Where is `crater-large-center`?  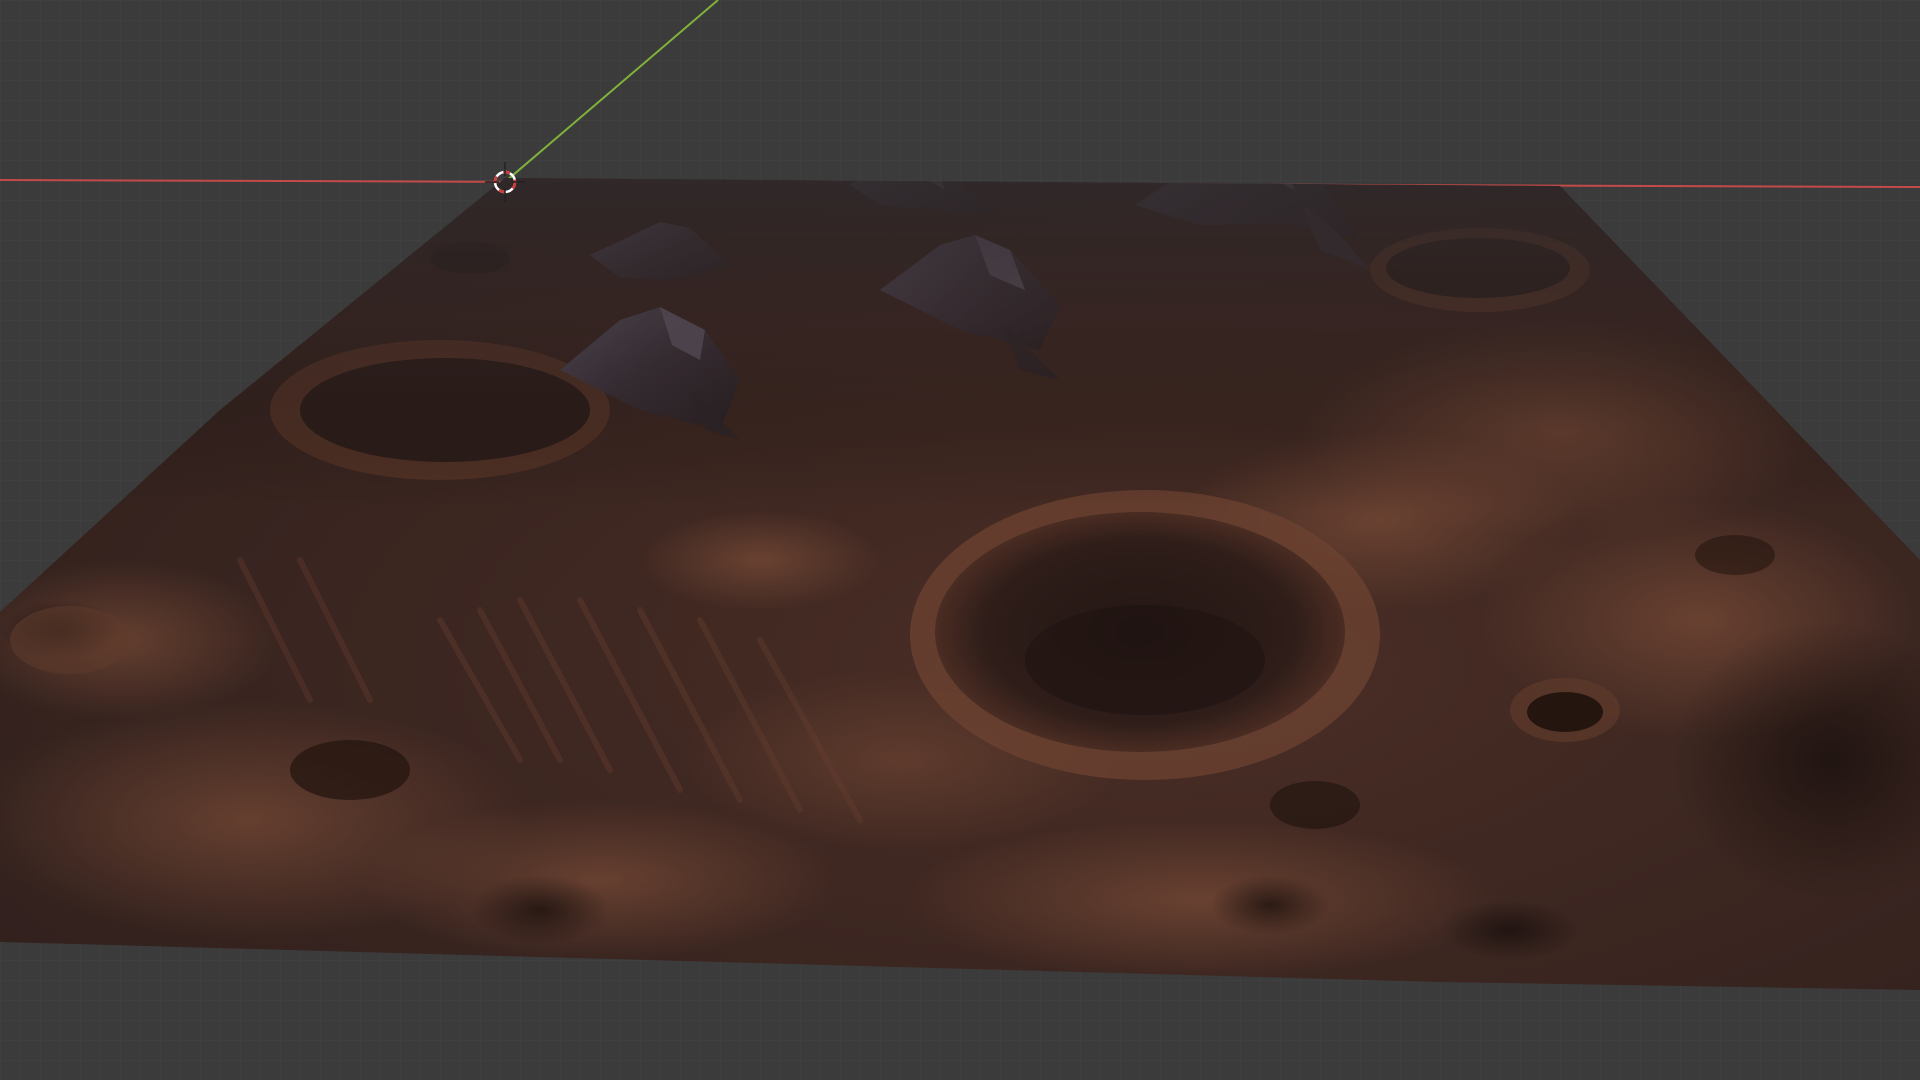 crater-large-center is located at coordinates (1145, 635).